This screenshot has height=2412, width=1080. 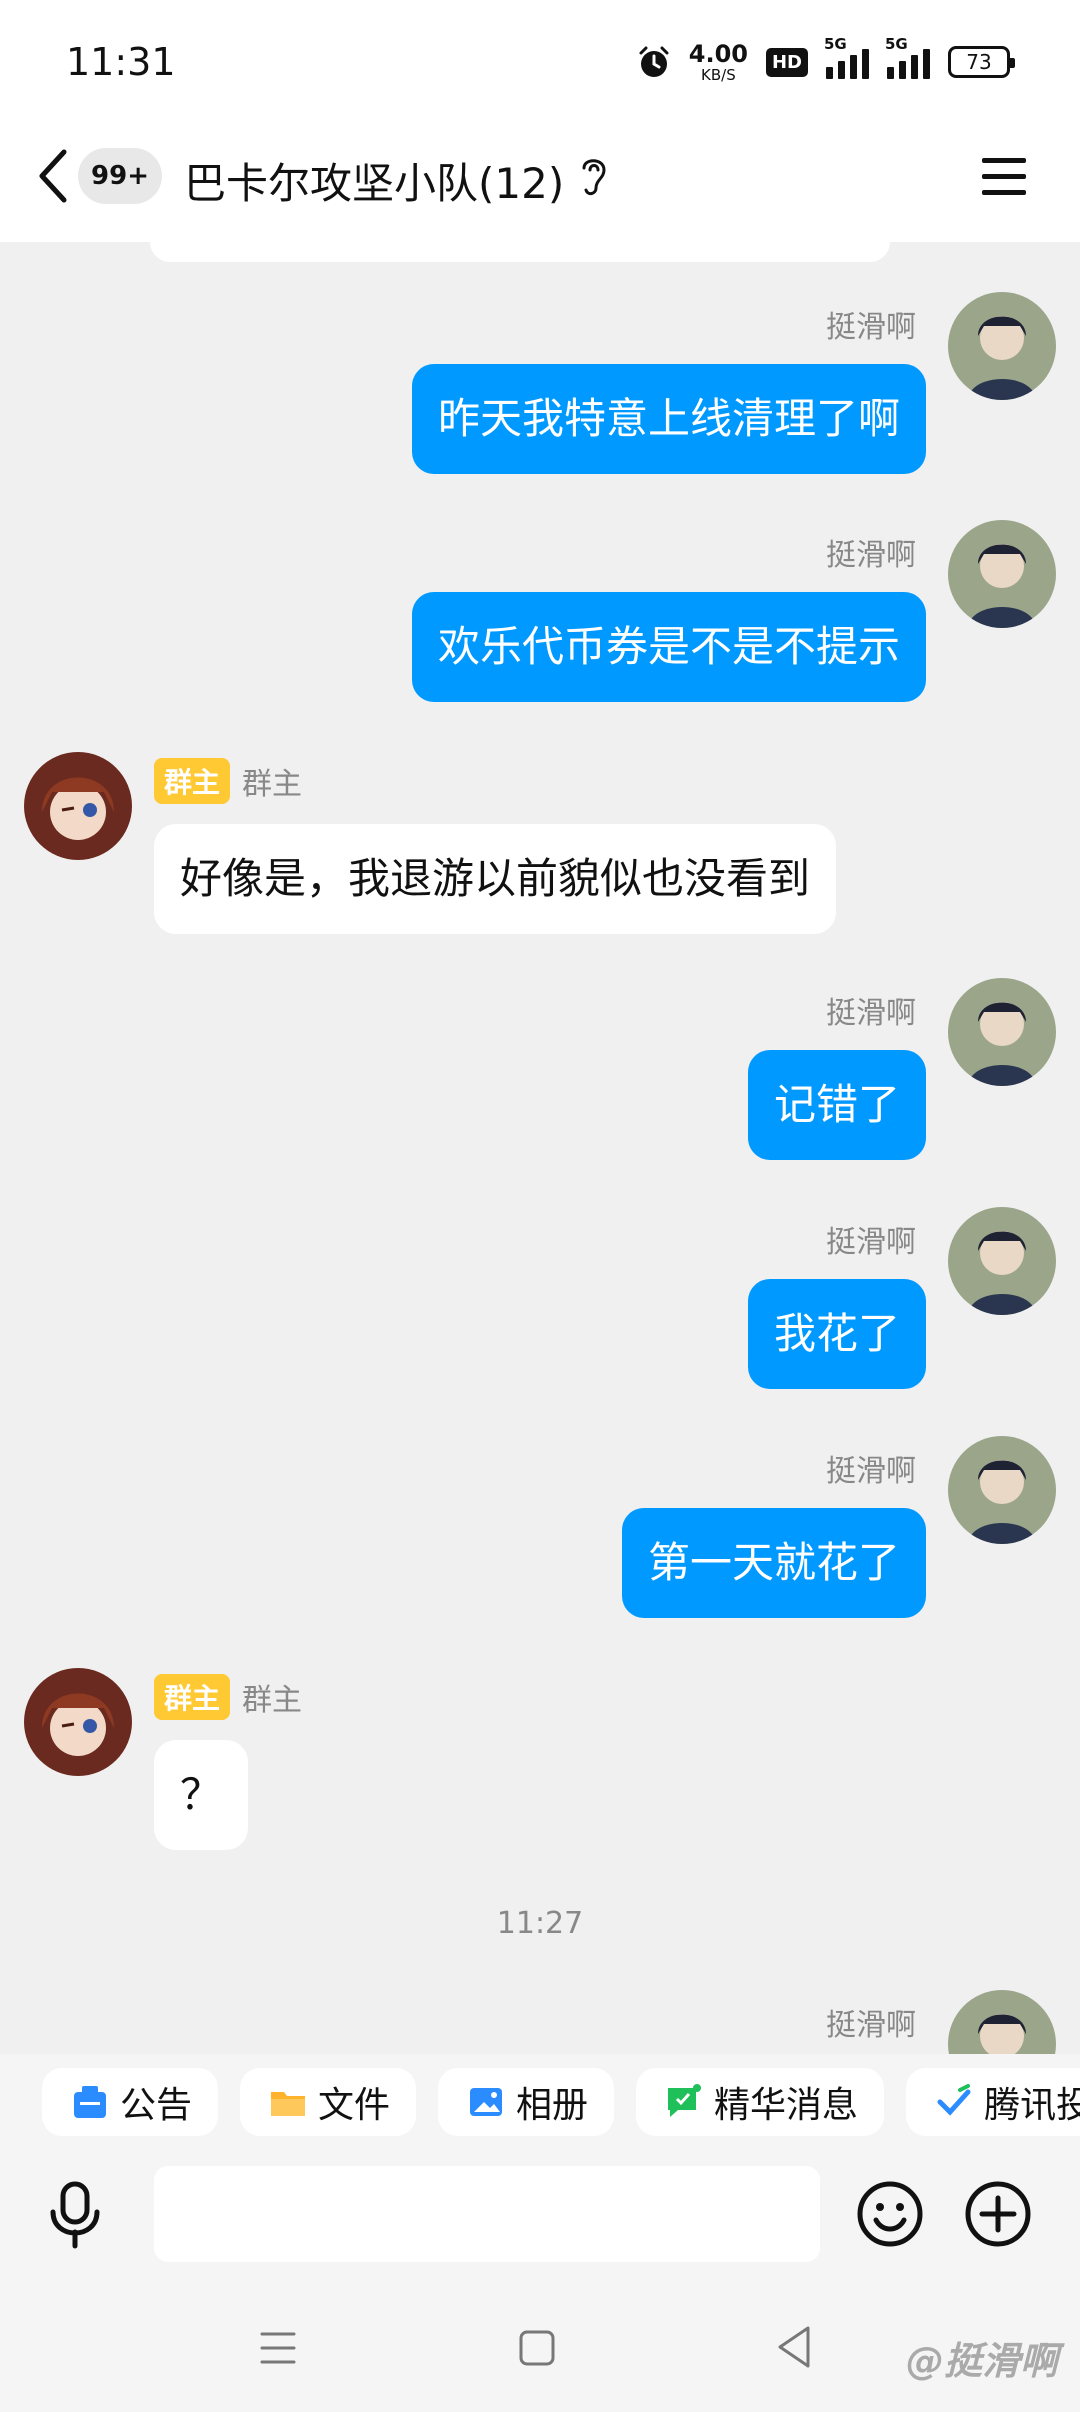 I want to click on message-bubble: 记错了, so click(x=836, y=1105).